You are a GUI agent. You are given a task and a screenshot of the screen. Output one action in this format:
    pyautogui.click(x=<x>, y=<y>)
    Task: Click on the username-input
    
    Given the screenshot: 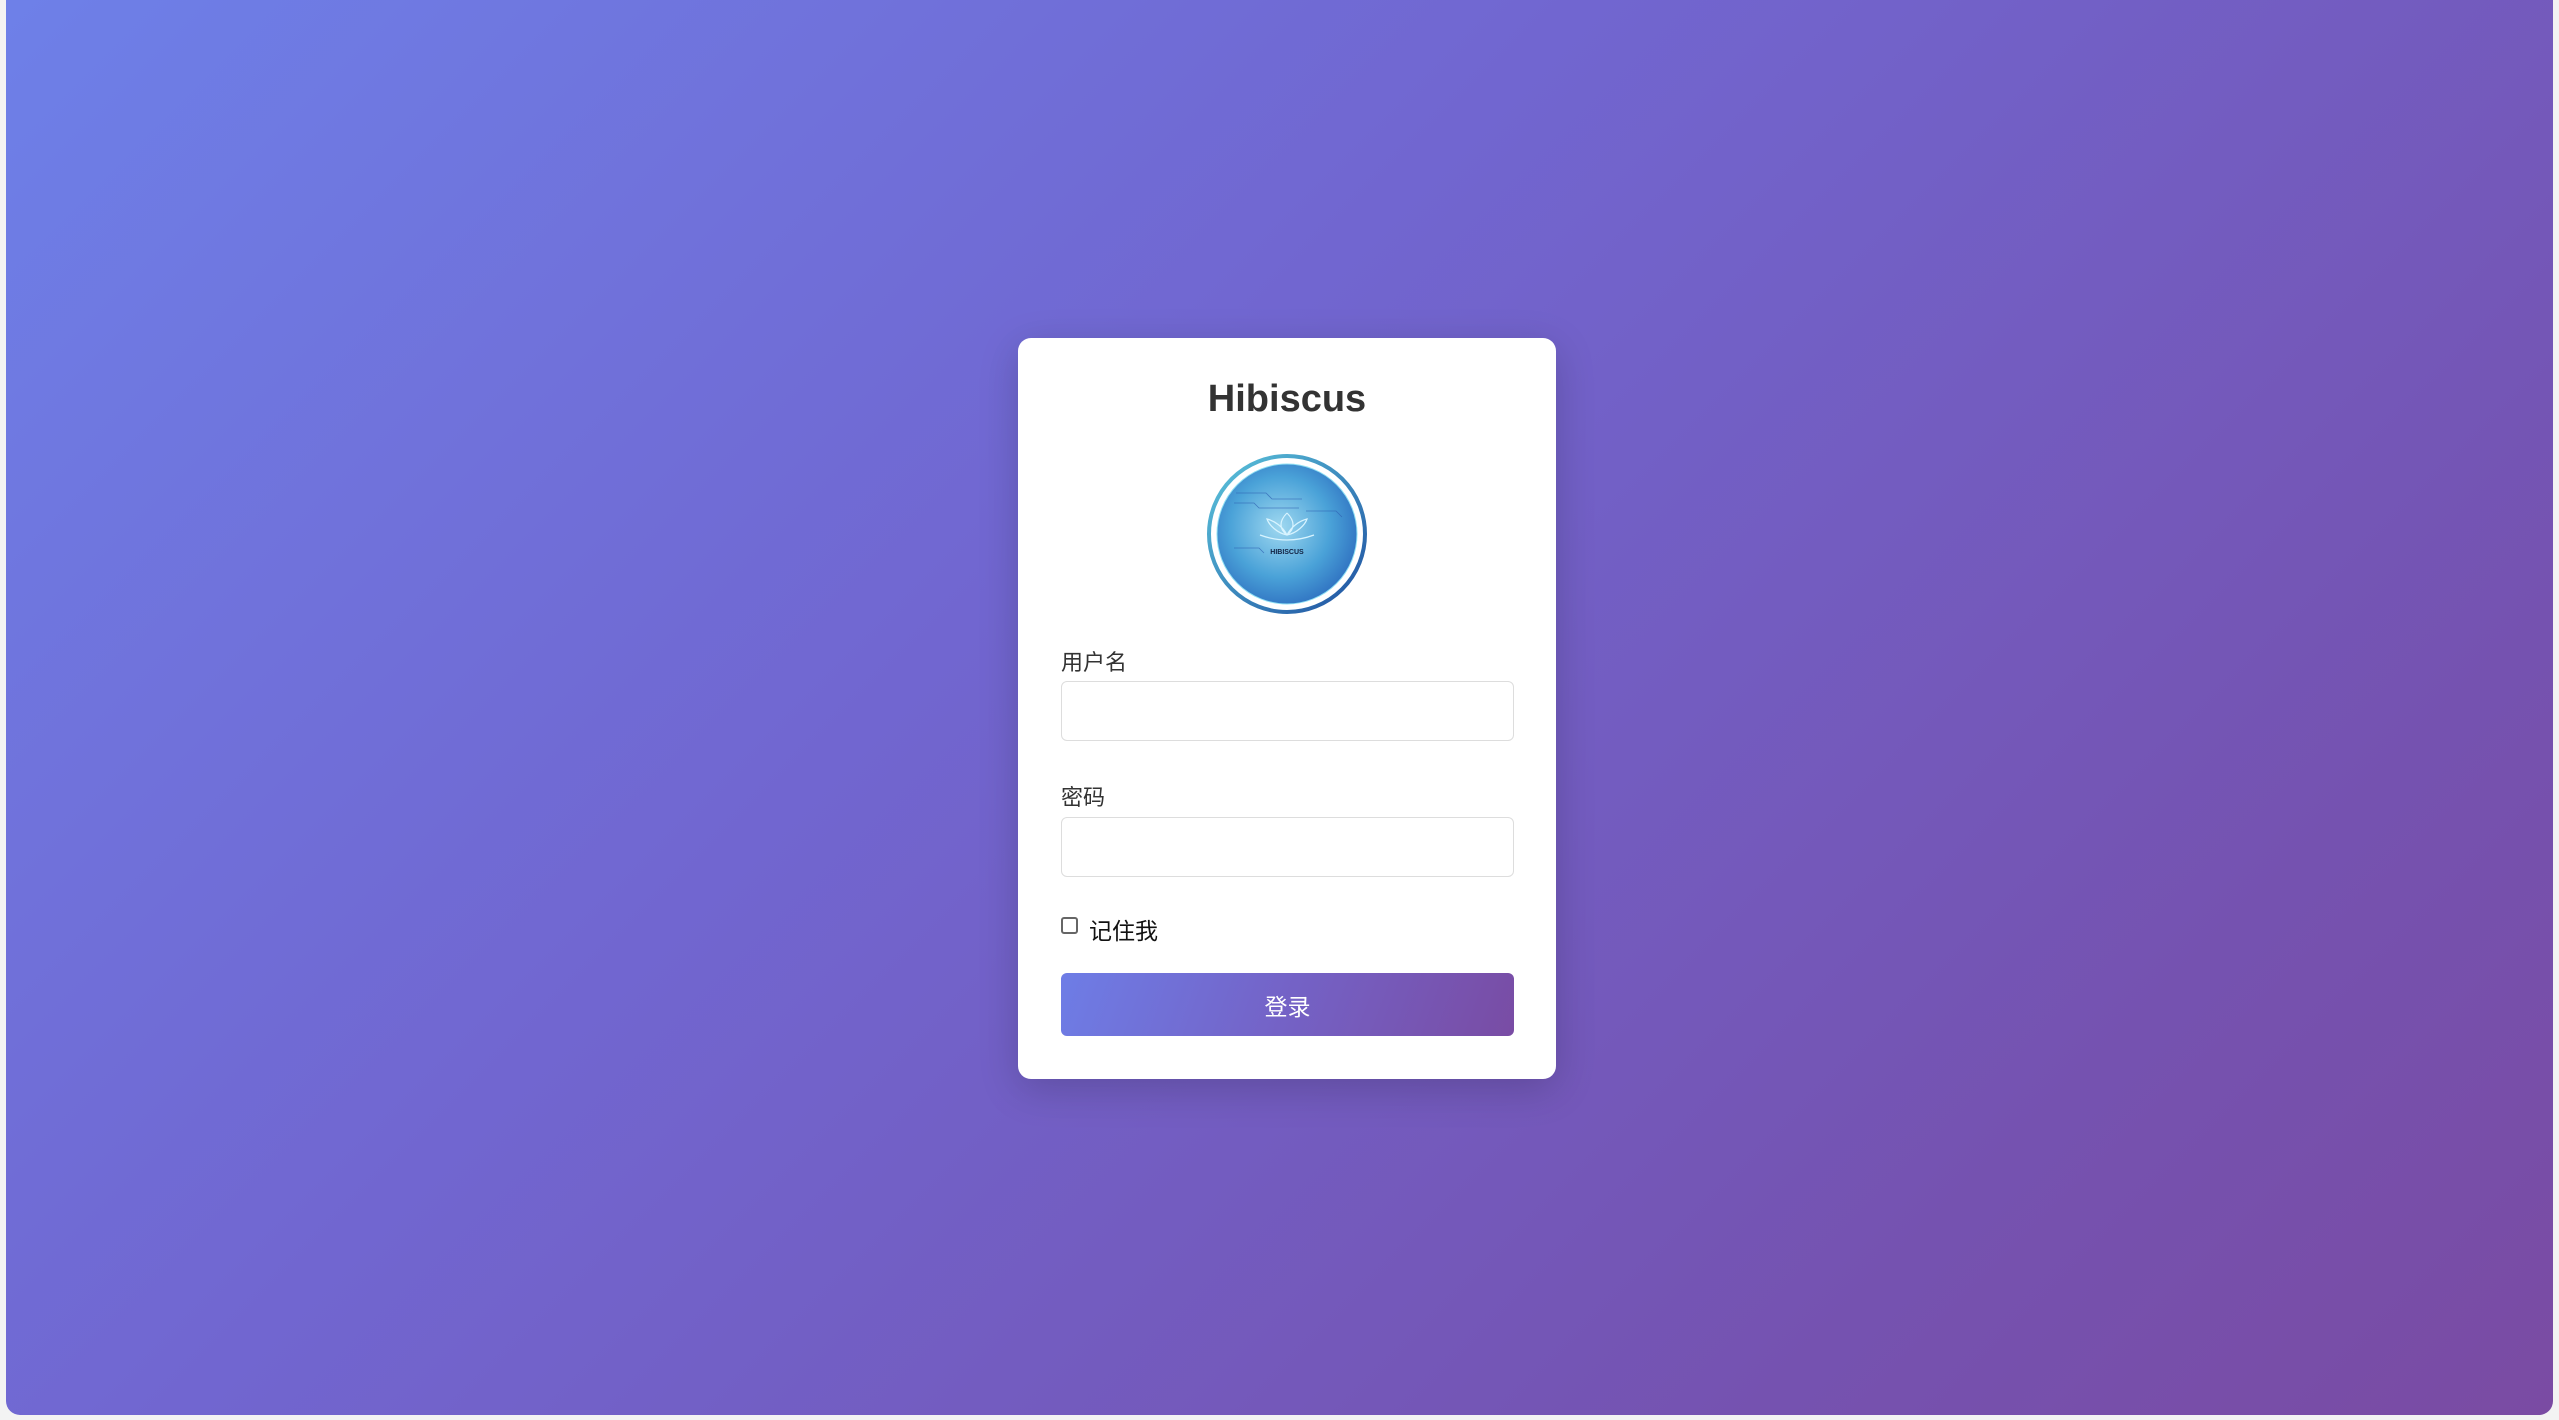 What is the action you would take?
    pyautogui.click(x=1287, y=711)
    